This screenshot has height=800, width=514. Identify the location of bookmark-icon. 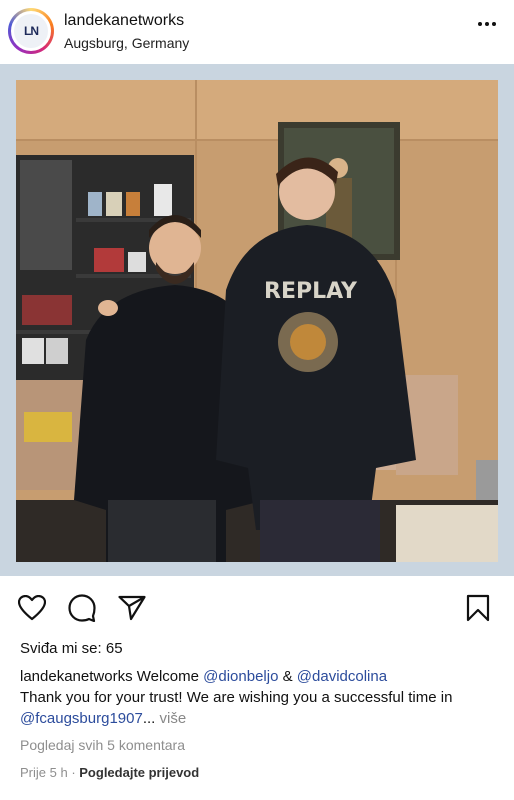
(478, 608).